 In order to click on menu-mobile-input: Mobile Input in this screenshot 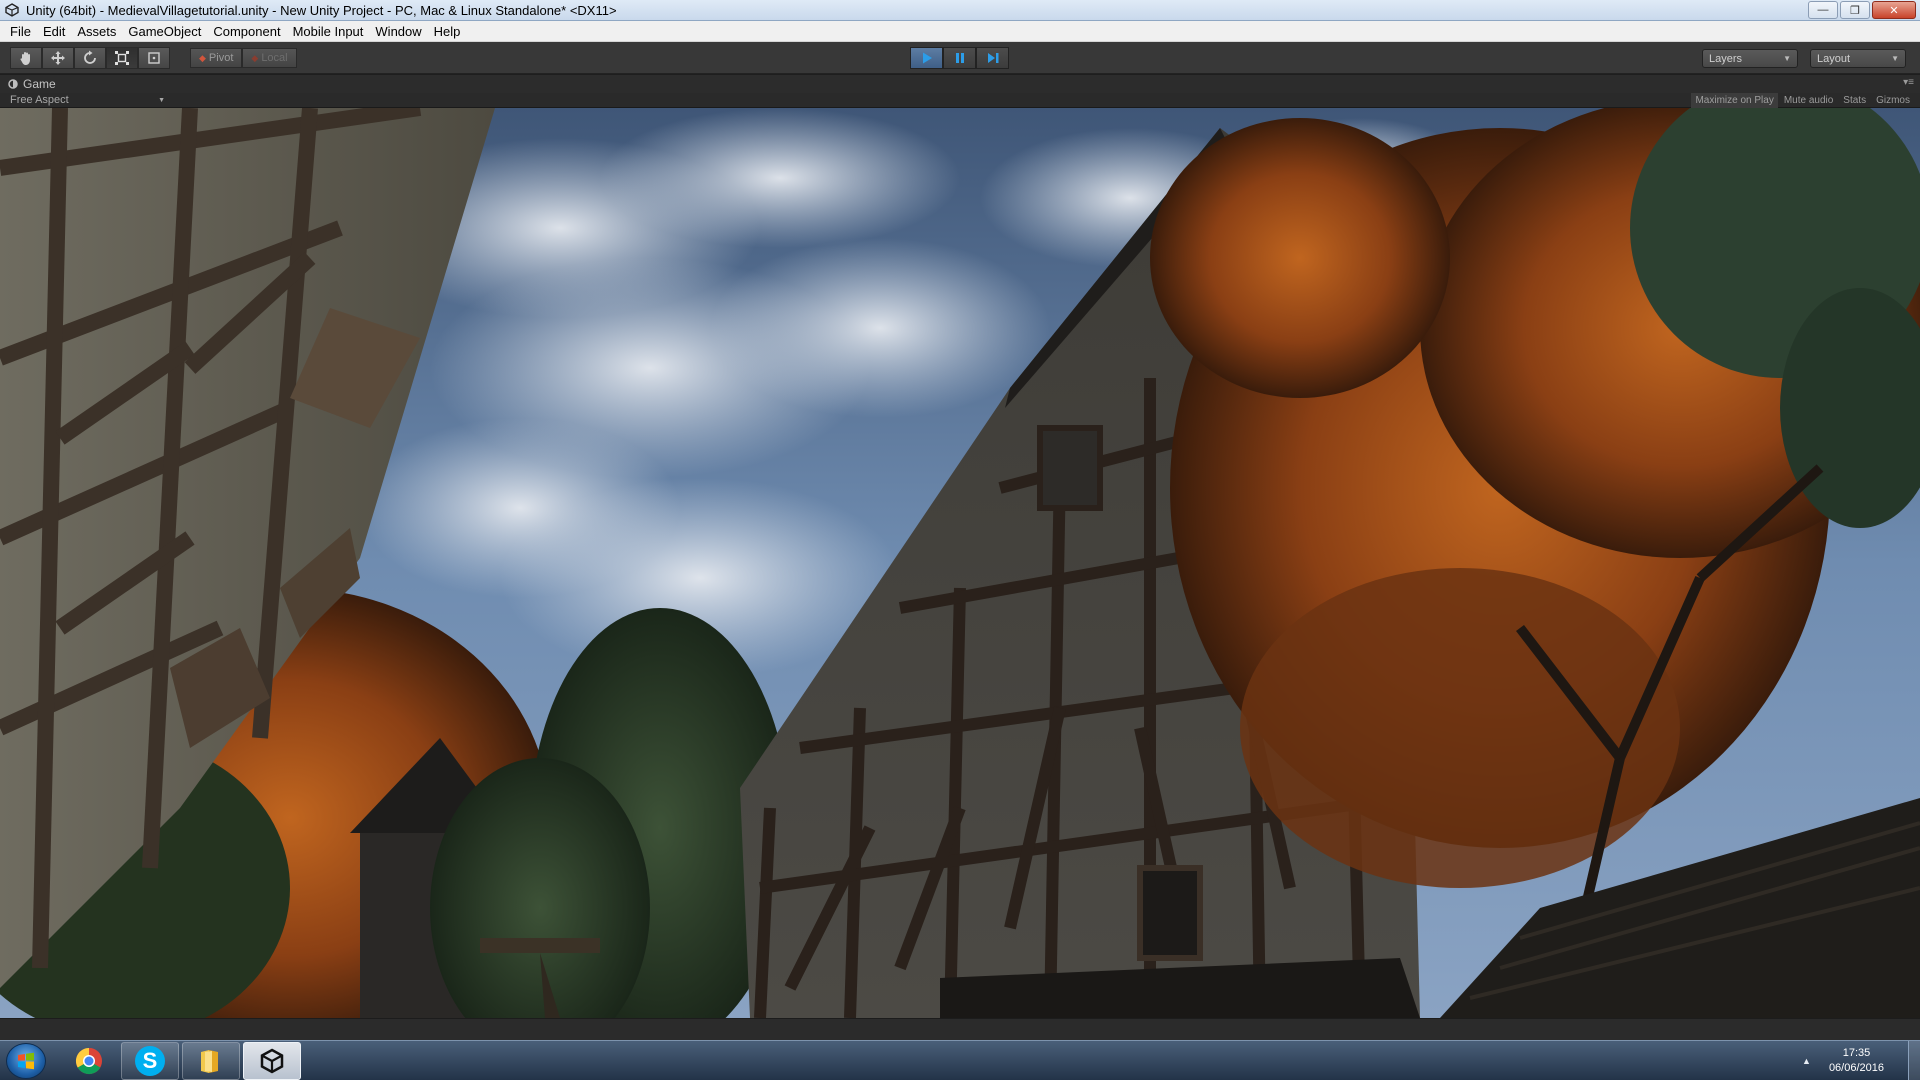, I will do `click(328, 31)`.